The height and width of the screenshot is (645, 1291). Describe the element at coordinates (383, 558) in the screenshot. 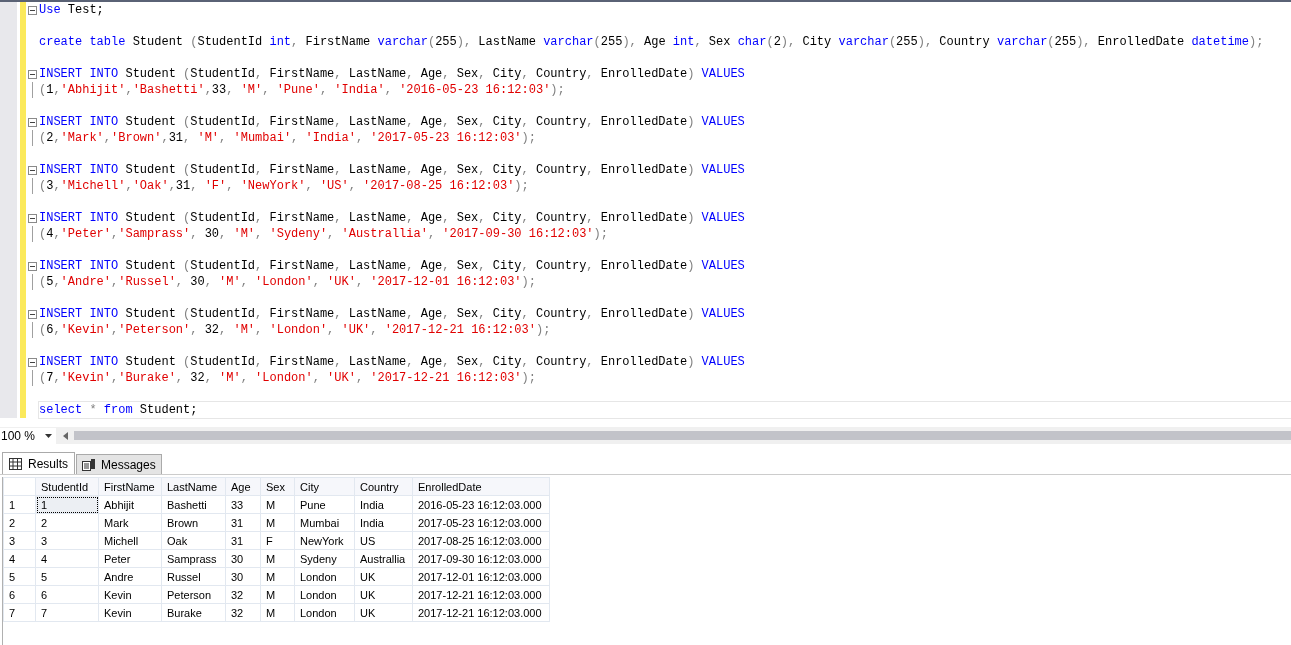

I see `table-cell: Australlia` at that location.